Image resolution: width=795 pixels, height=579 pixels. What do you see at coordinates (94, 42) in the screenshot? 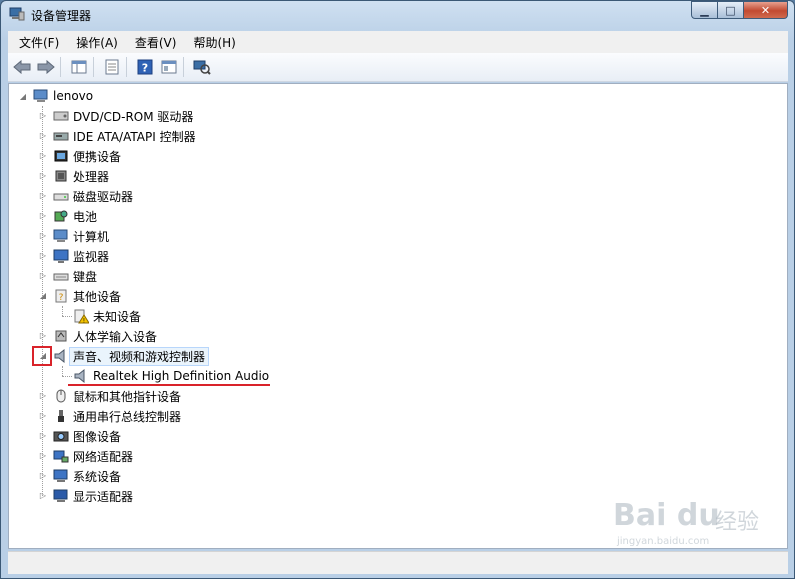
I see `menu-action: 操作(A)` at bounding box center [94, 42].